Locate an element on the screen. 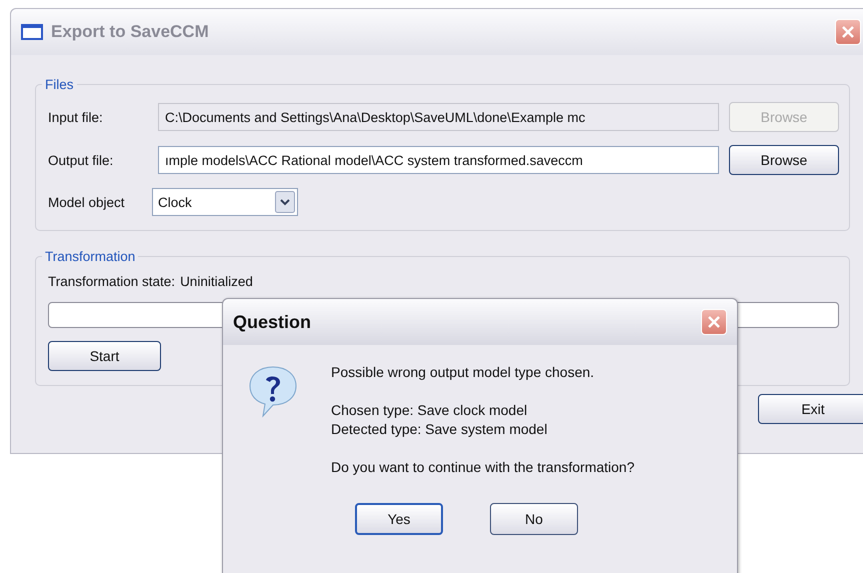 The height and width of the screenshot is (573, 863). window-icon is located at coordinates (32, 32).